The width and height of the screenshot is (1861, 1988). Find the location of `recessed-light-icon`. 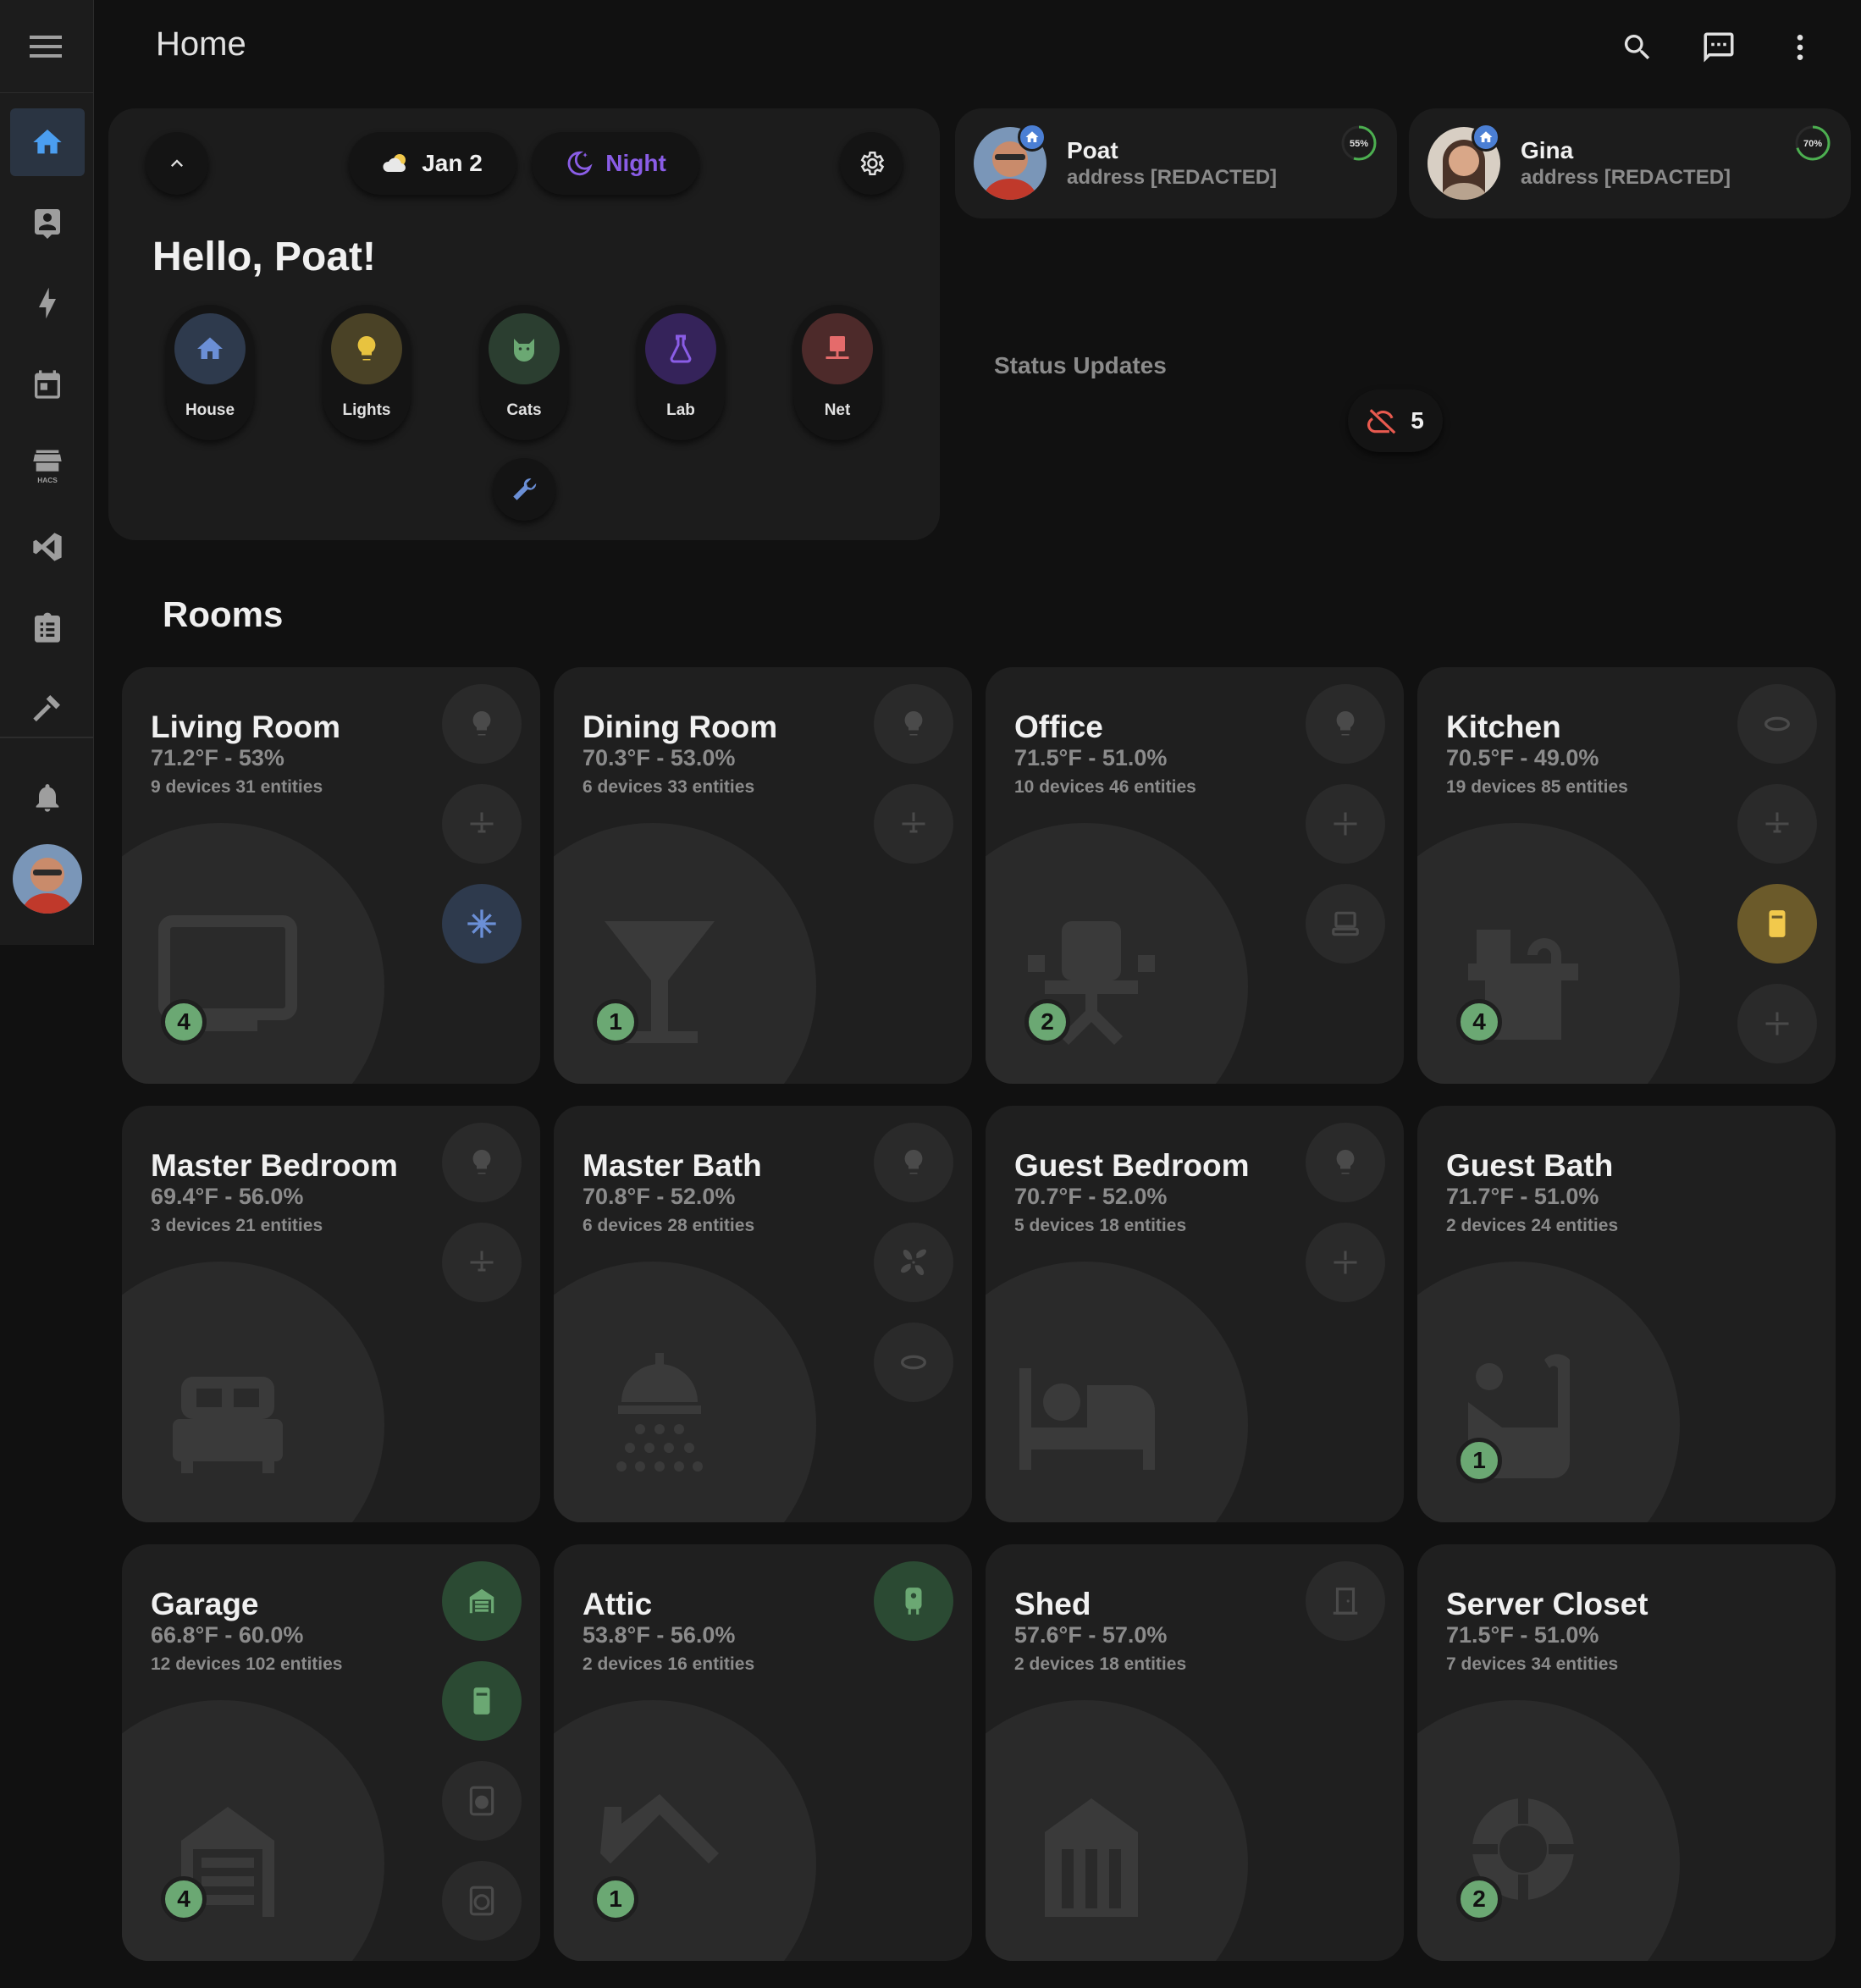

recessed-light-icon is located at coordinates (913, 1362).